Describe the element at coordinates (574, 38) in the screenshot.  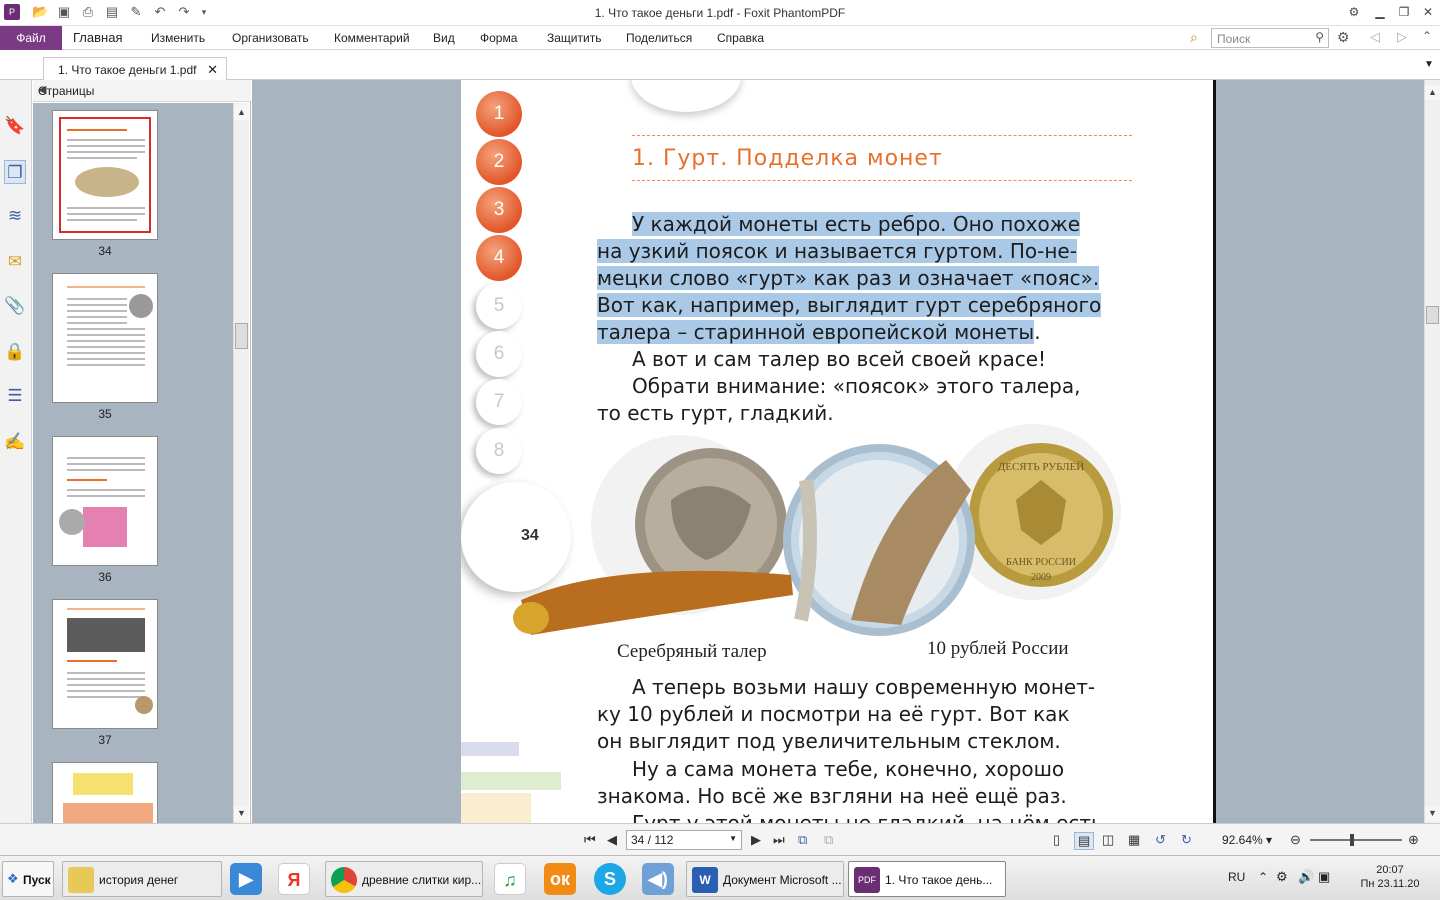
I see `menu-protect: Защитить` at that location.